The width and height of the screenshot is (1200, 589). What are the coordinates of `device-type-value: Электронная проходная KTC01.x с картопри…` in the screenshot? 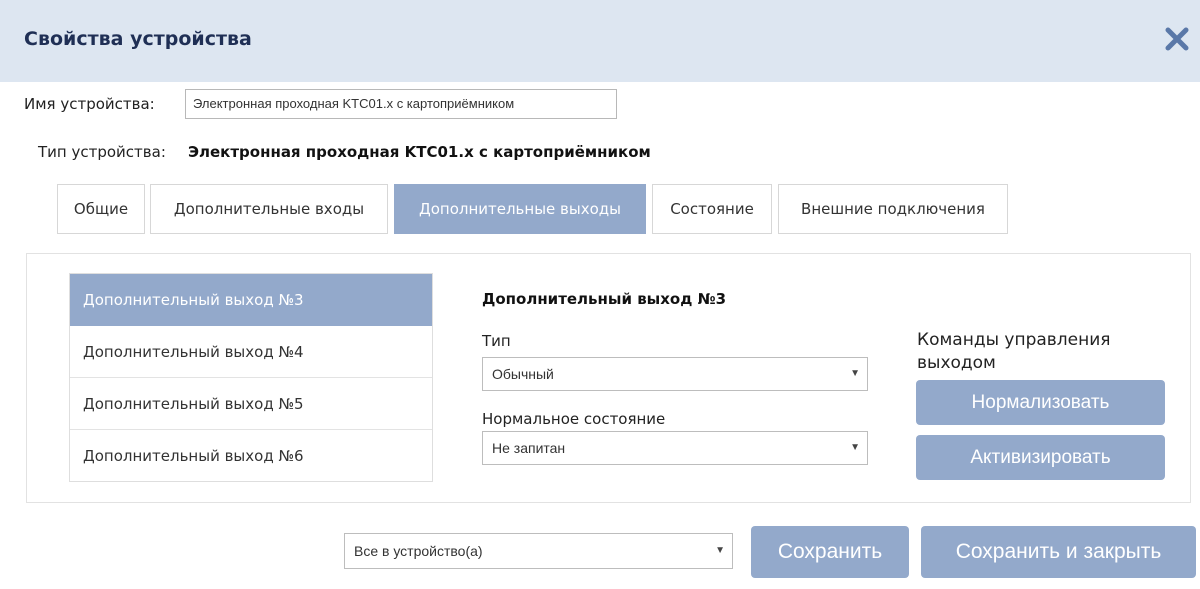 It's located at (419, 152).